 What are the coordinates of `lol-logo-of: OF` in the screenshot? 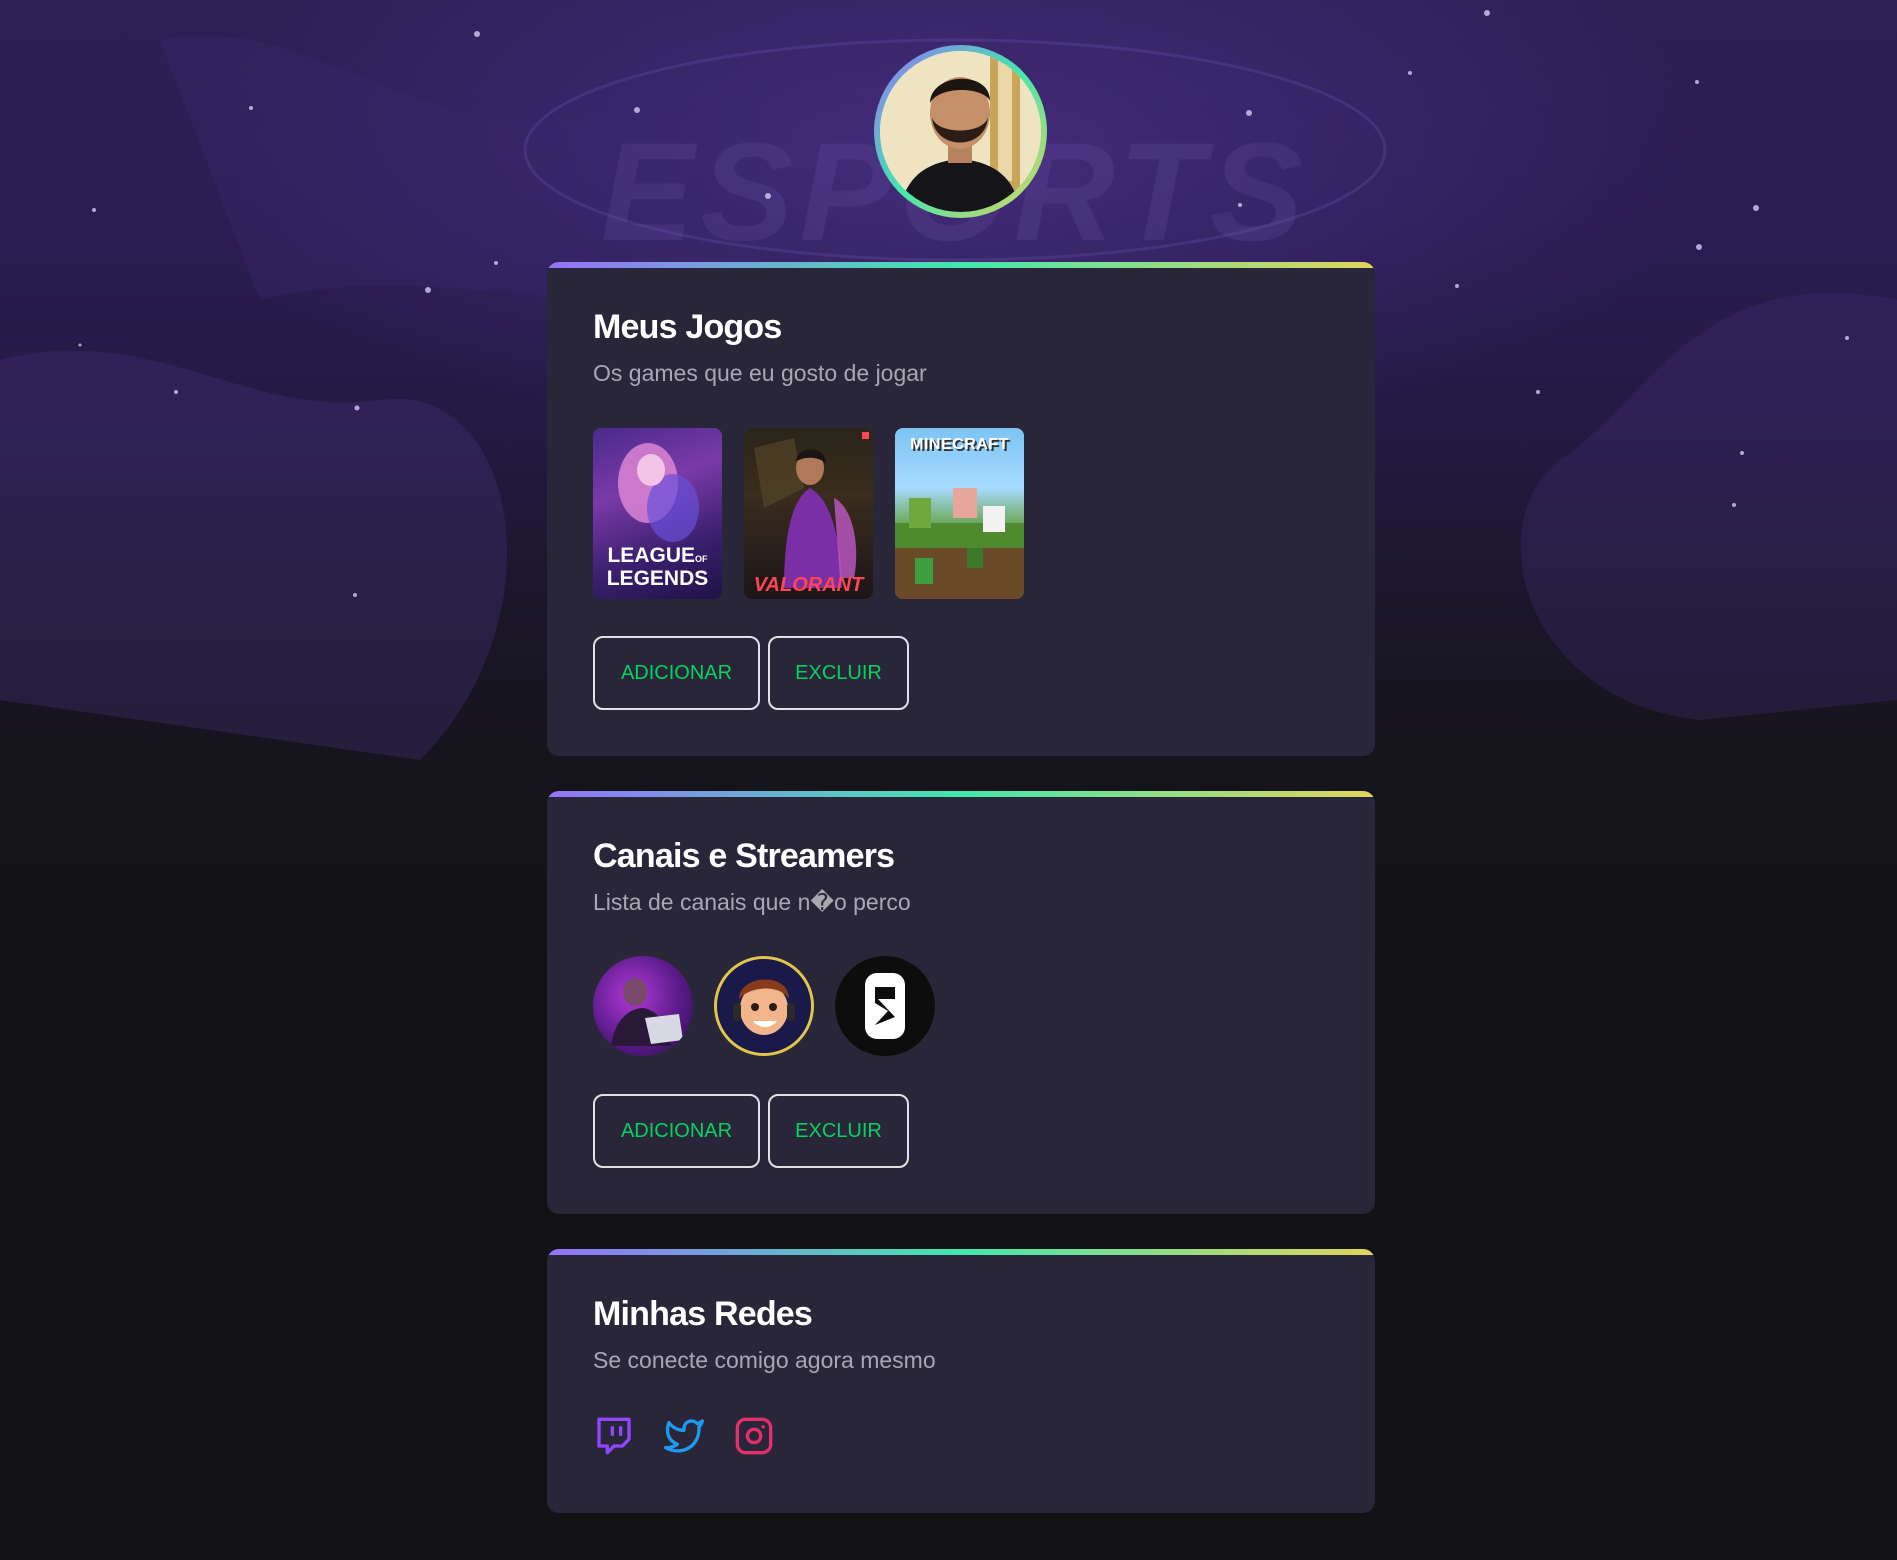 It's located at (701, 559).